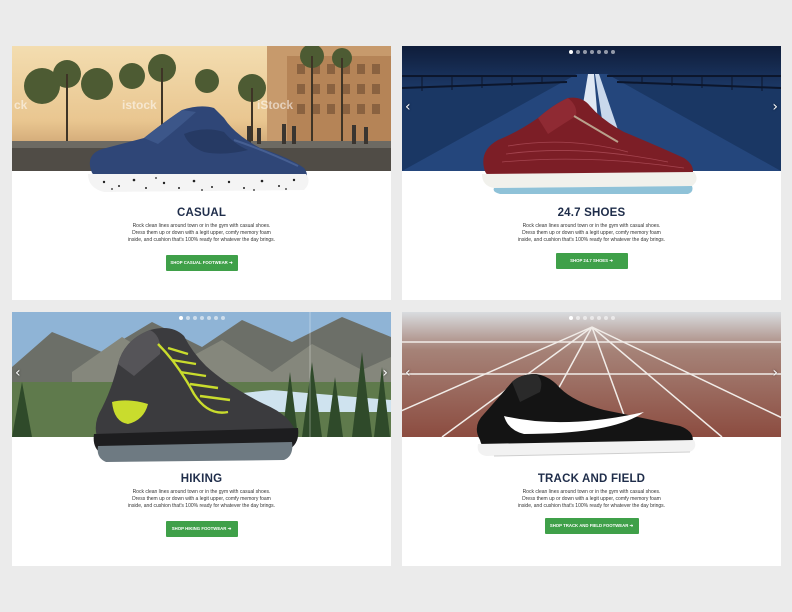 This screenshot has width=792, height=612. Describe the element at coordinates (591, 479) in the screenshot. I see `card-title: TRACK AND FIELD` at that location.